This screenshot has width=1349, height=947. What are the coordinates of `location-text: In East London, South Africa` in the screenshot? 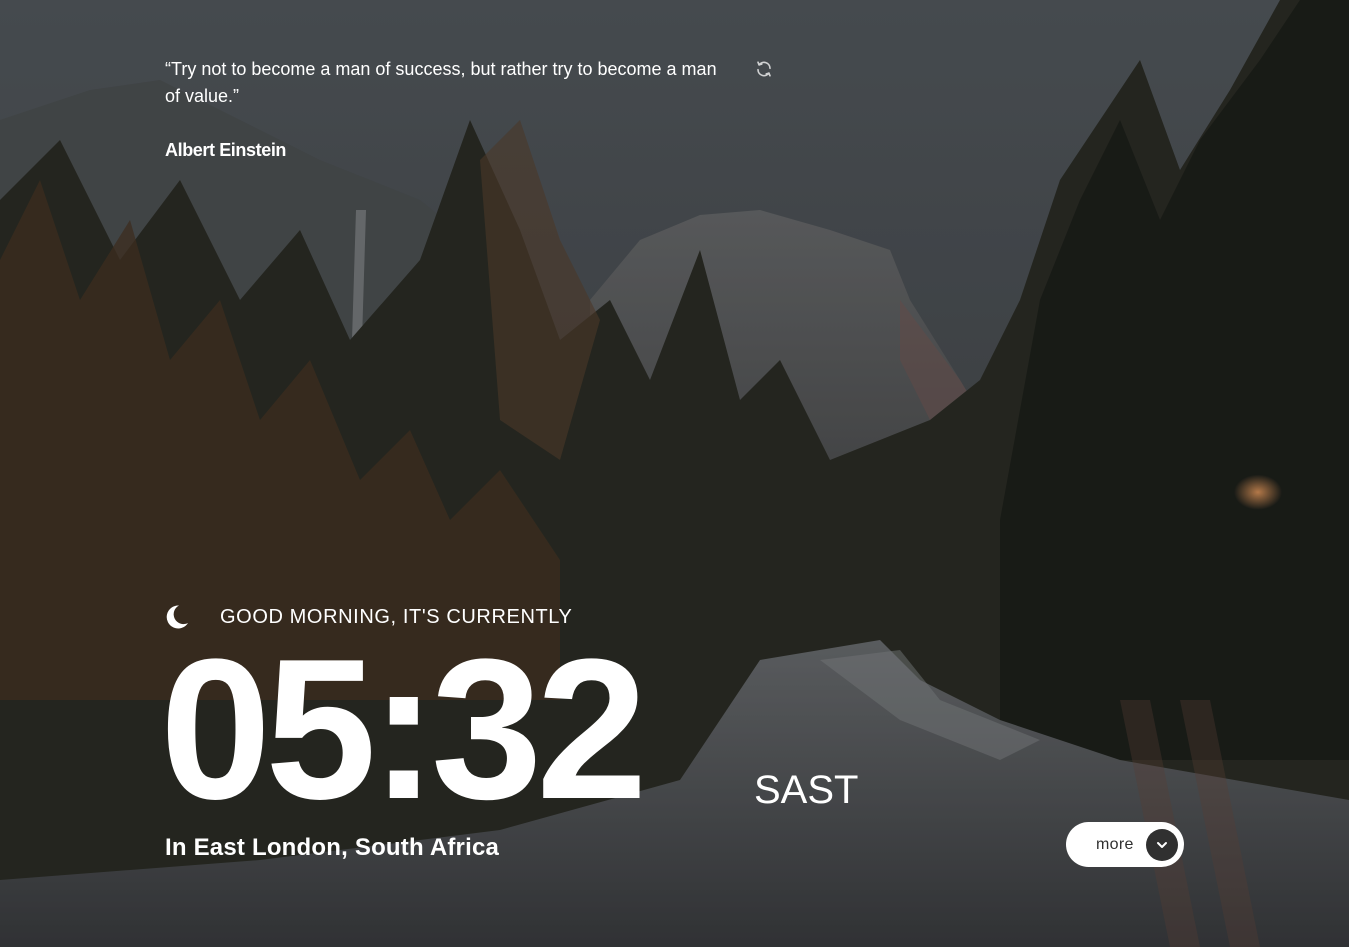 It's located at (332, 847).